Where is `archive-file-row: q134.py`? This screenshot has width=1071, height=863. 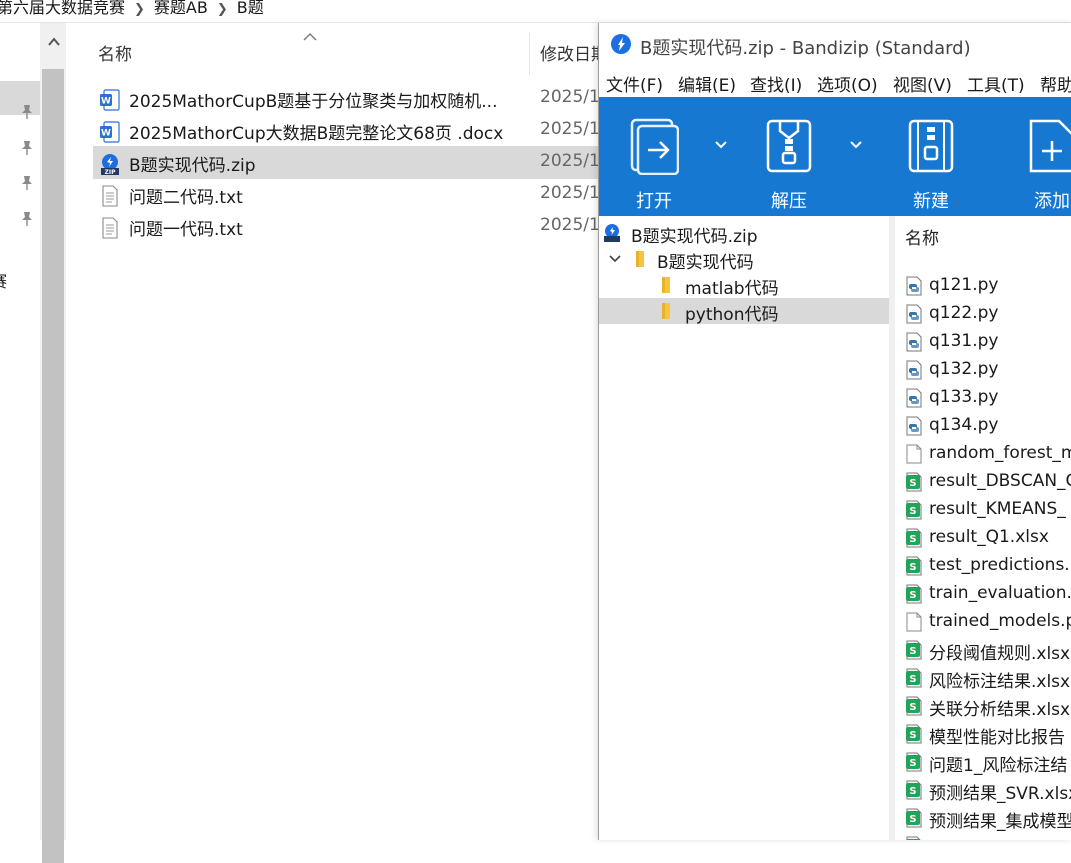
archive-file-row: q134.py is located at coordinates (983, 426).